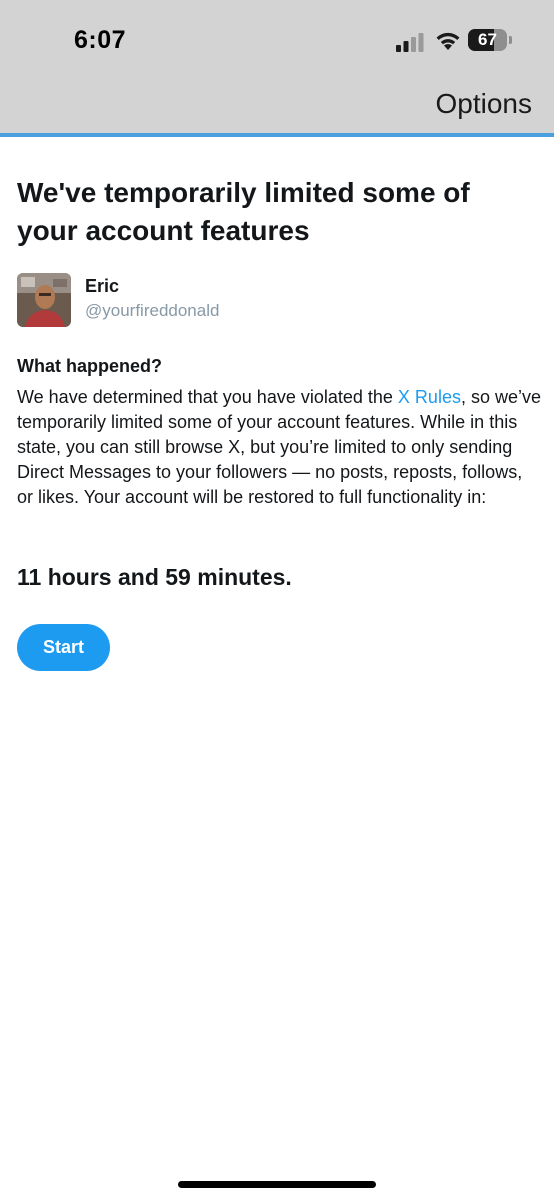  Describe the element at coordinates (429, 397) in the screenshot. I see `x-rules-link: X Rules` at that location.